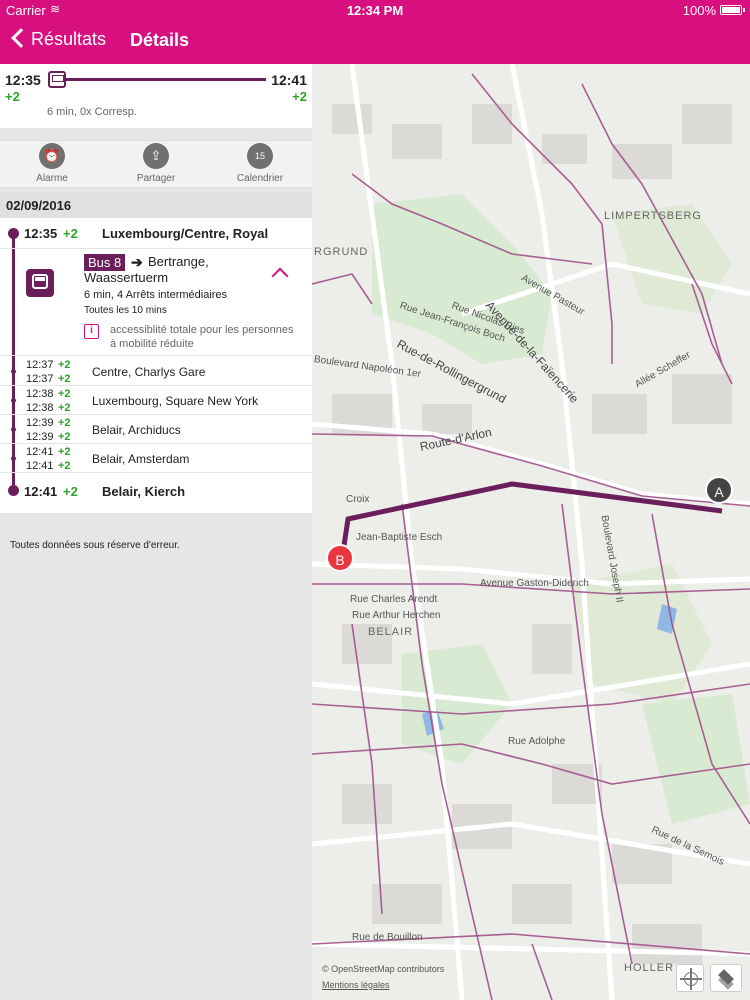 The width and height of the screenshot is (750, 1000). I want to click on status-time: 12:34 PM, so click(375, 10).